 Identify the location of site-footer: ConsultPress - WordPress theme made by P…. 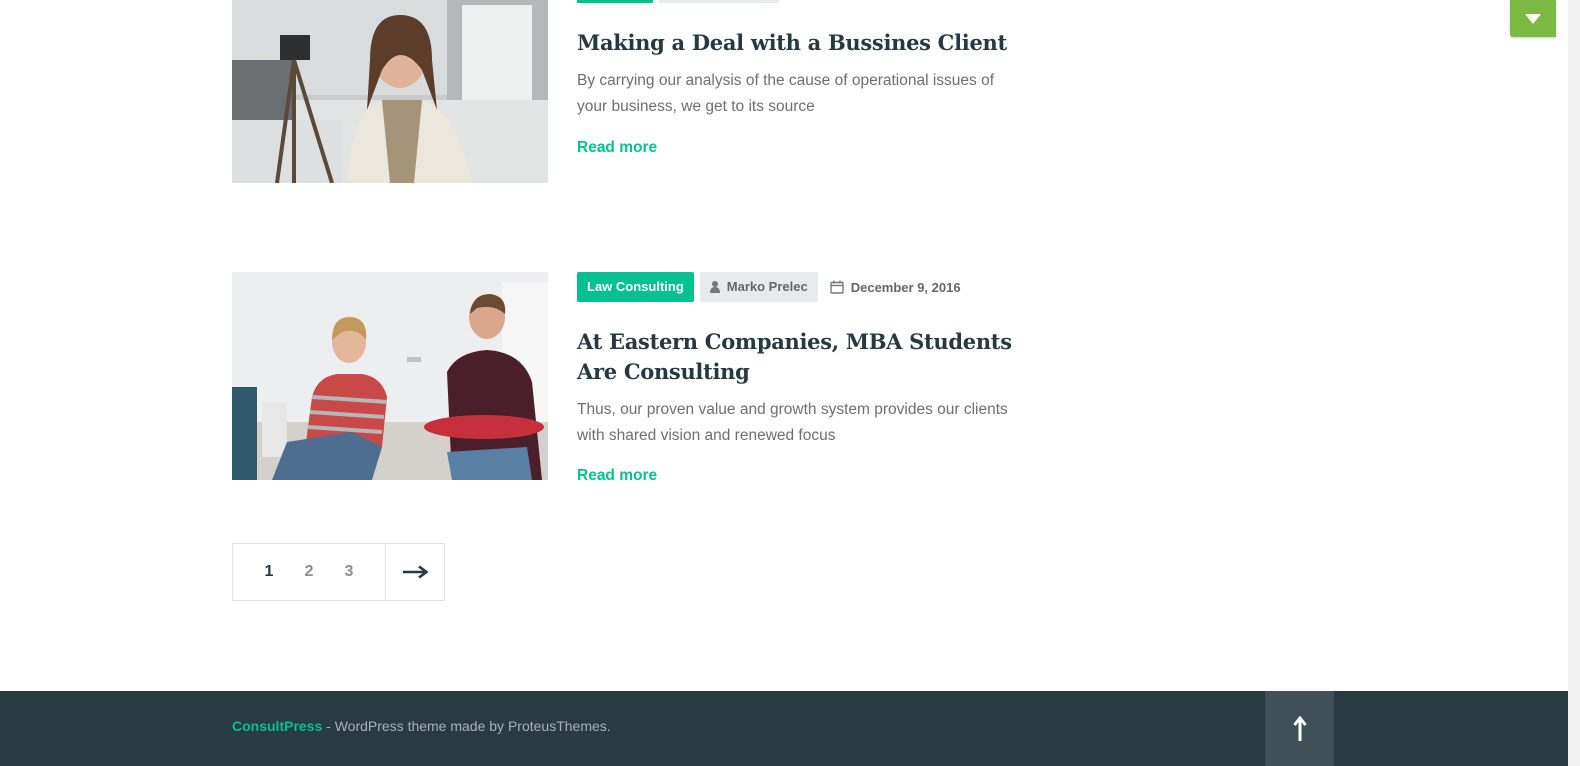
(784, 728).